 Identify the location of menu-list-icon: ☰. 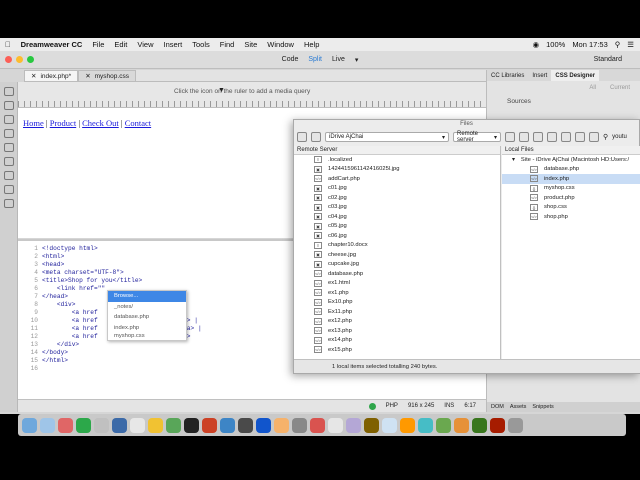
(630, 44).